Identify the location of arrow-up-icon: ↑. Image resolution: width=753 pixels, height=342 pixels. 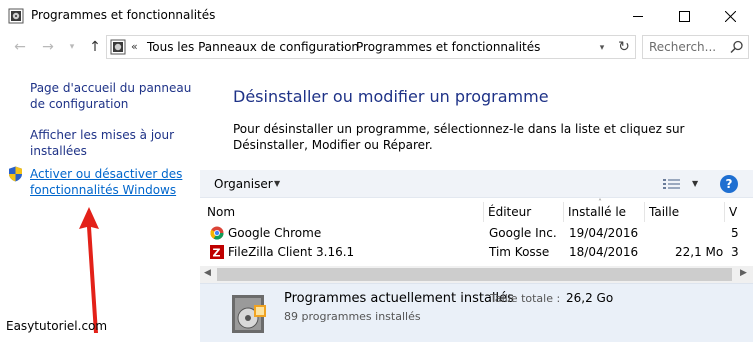
(95, 47).